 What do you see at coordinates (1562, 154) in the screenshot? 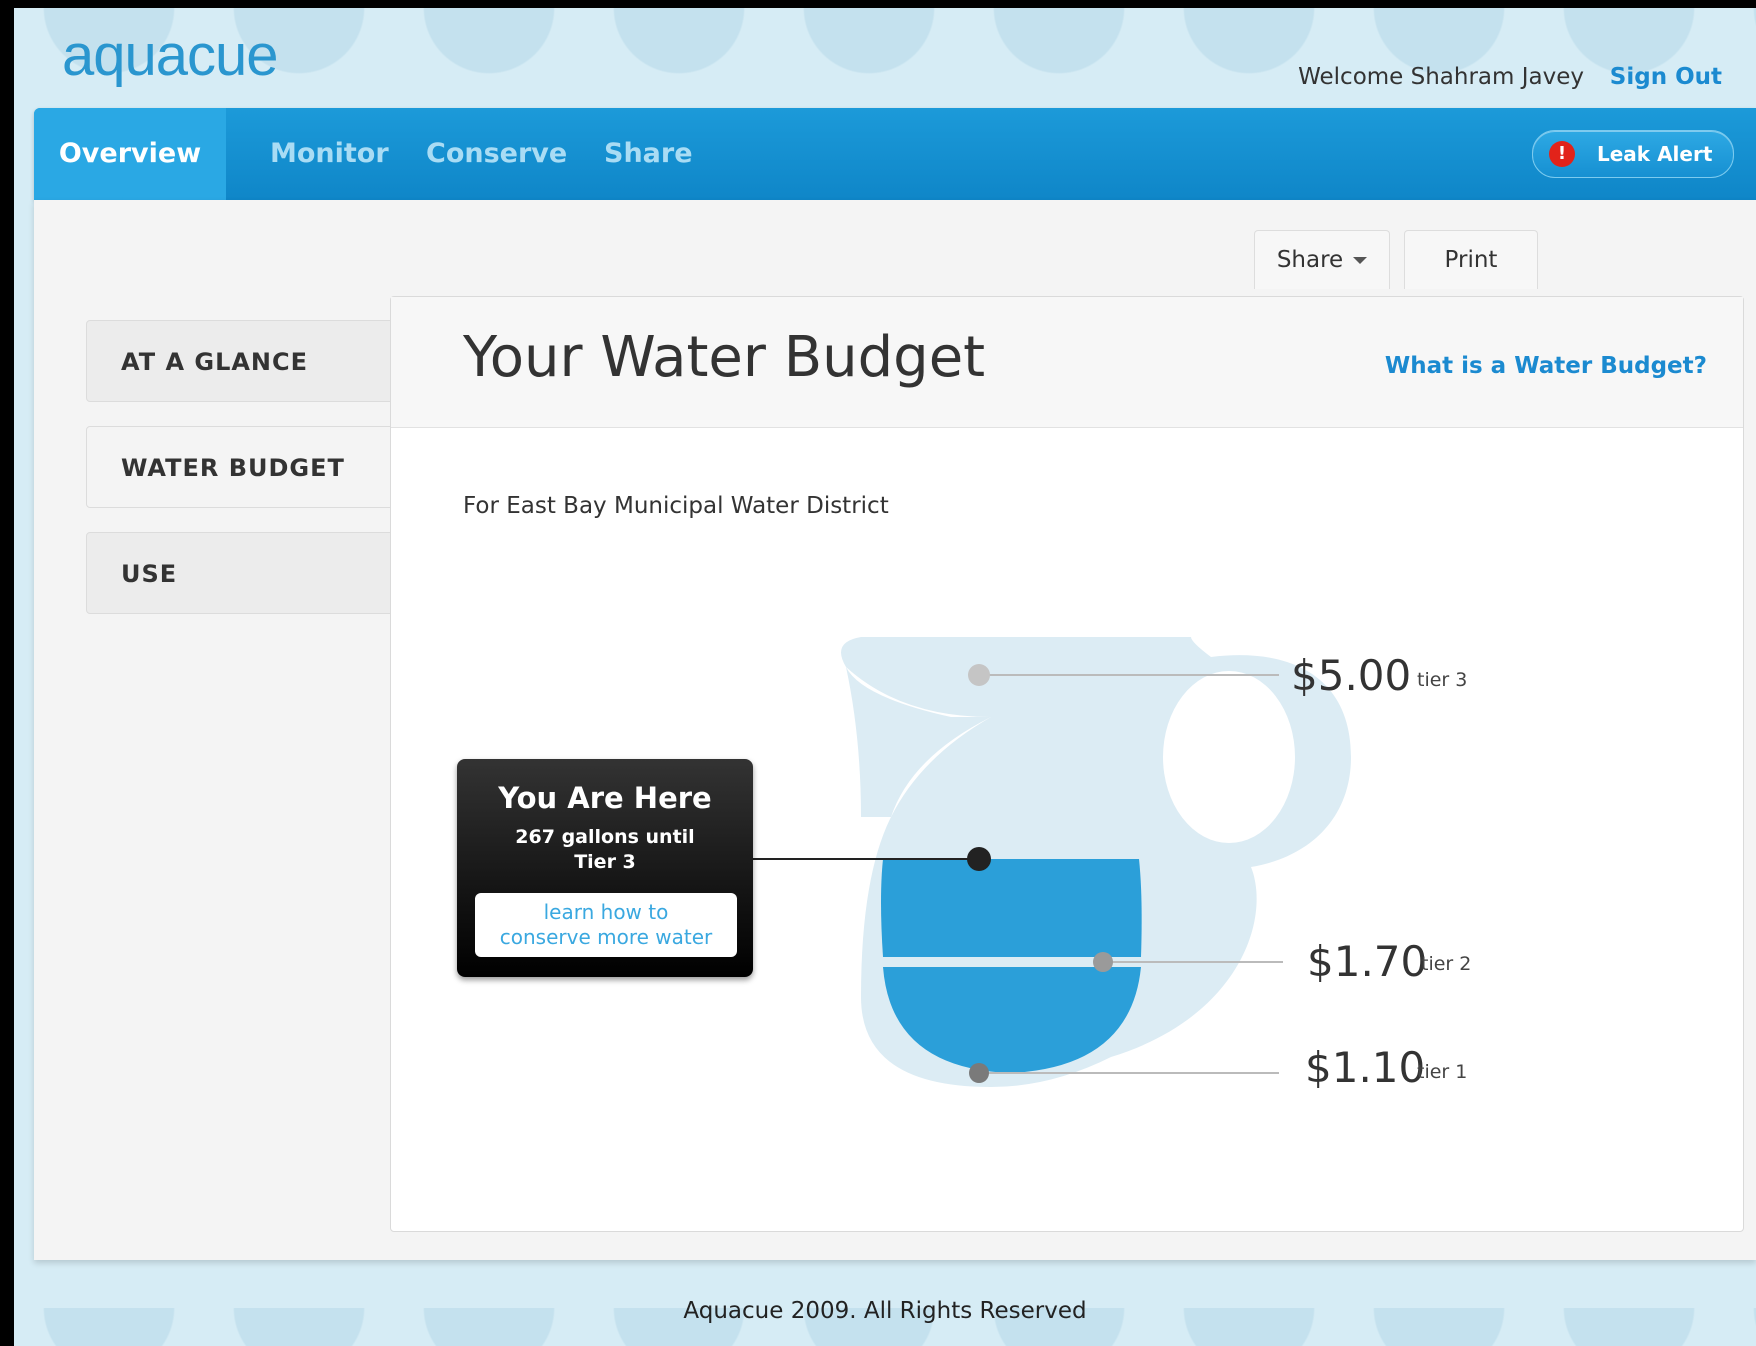
I see `alert-icon: !` at bounding box center [1562, 154].